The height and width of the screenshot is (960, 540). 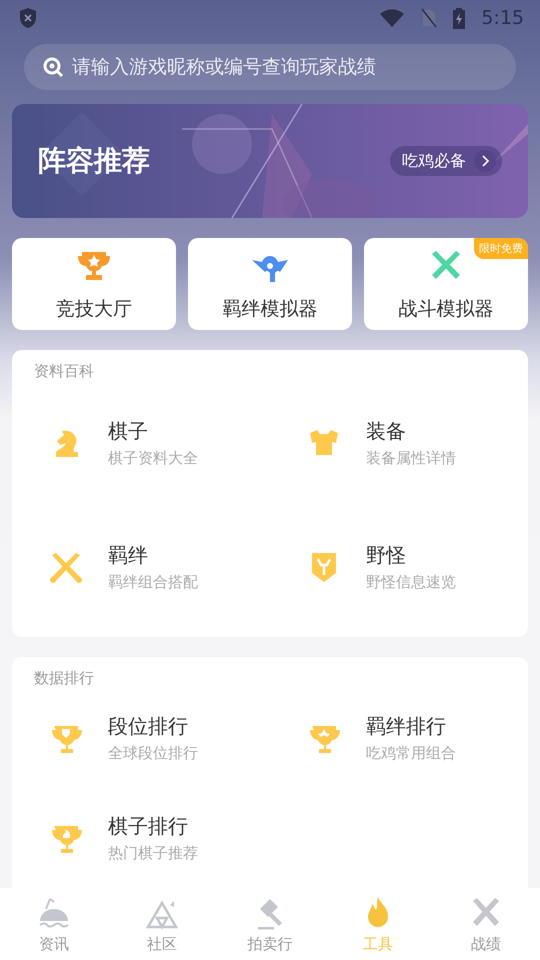 I want to click on search-icon, so click(x=53, y=67).